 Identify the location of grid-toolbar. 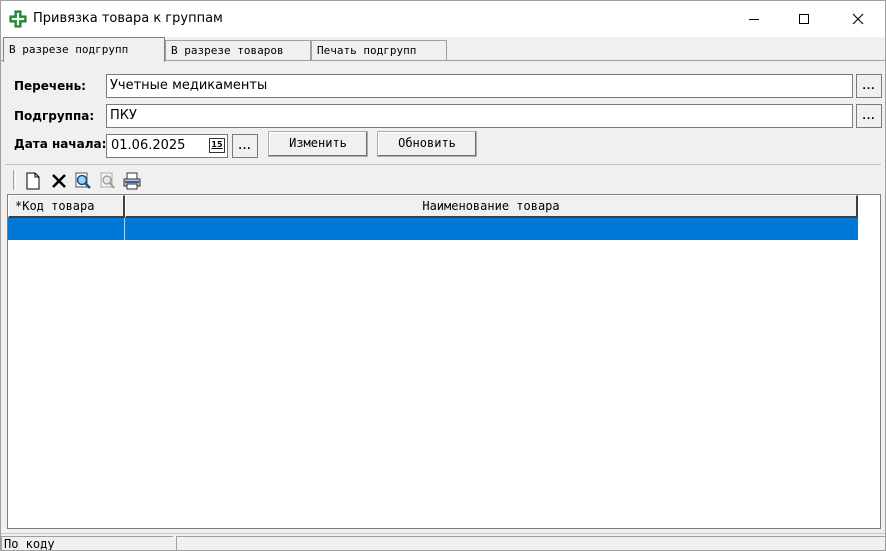
(79, 180).